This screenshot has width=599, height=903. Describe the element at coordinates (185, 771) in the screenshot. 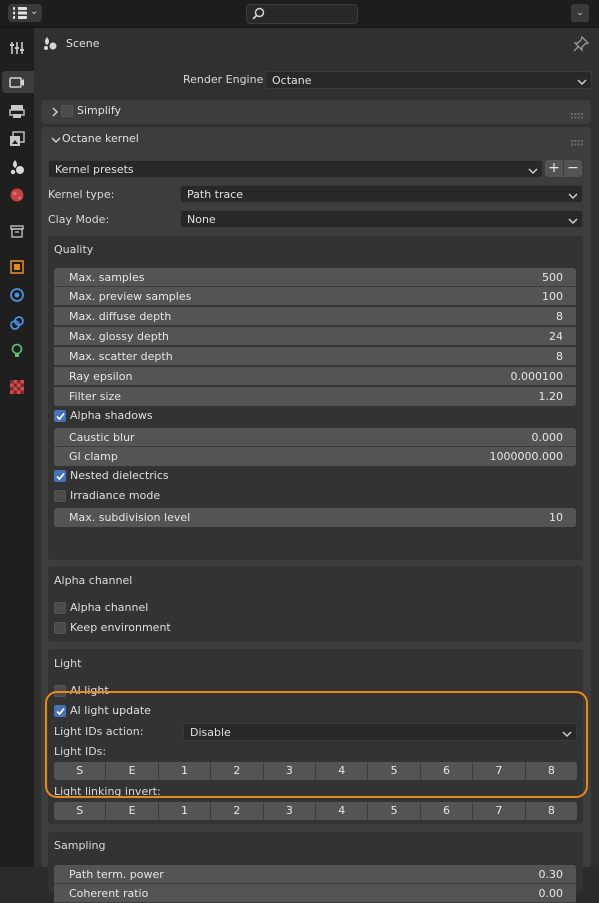

I see `light-id-toggle-1: 1` at that location.